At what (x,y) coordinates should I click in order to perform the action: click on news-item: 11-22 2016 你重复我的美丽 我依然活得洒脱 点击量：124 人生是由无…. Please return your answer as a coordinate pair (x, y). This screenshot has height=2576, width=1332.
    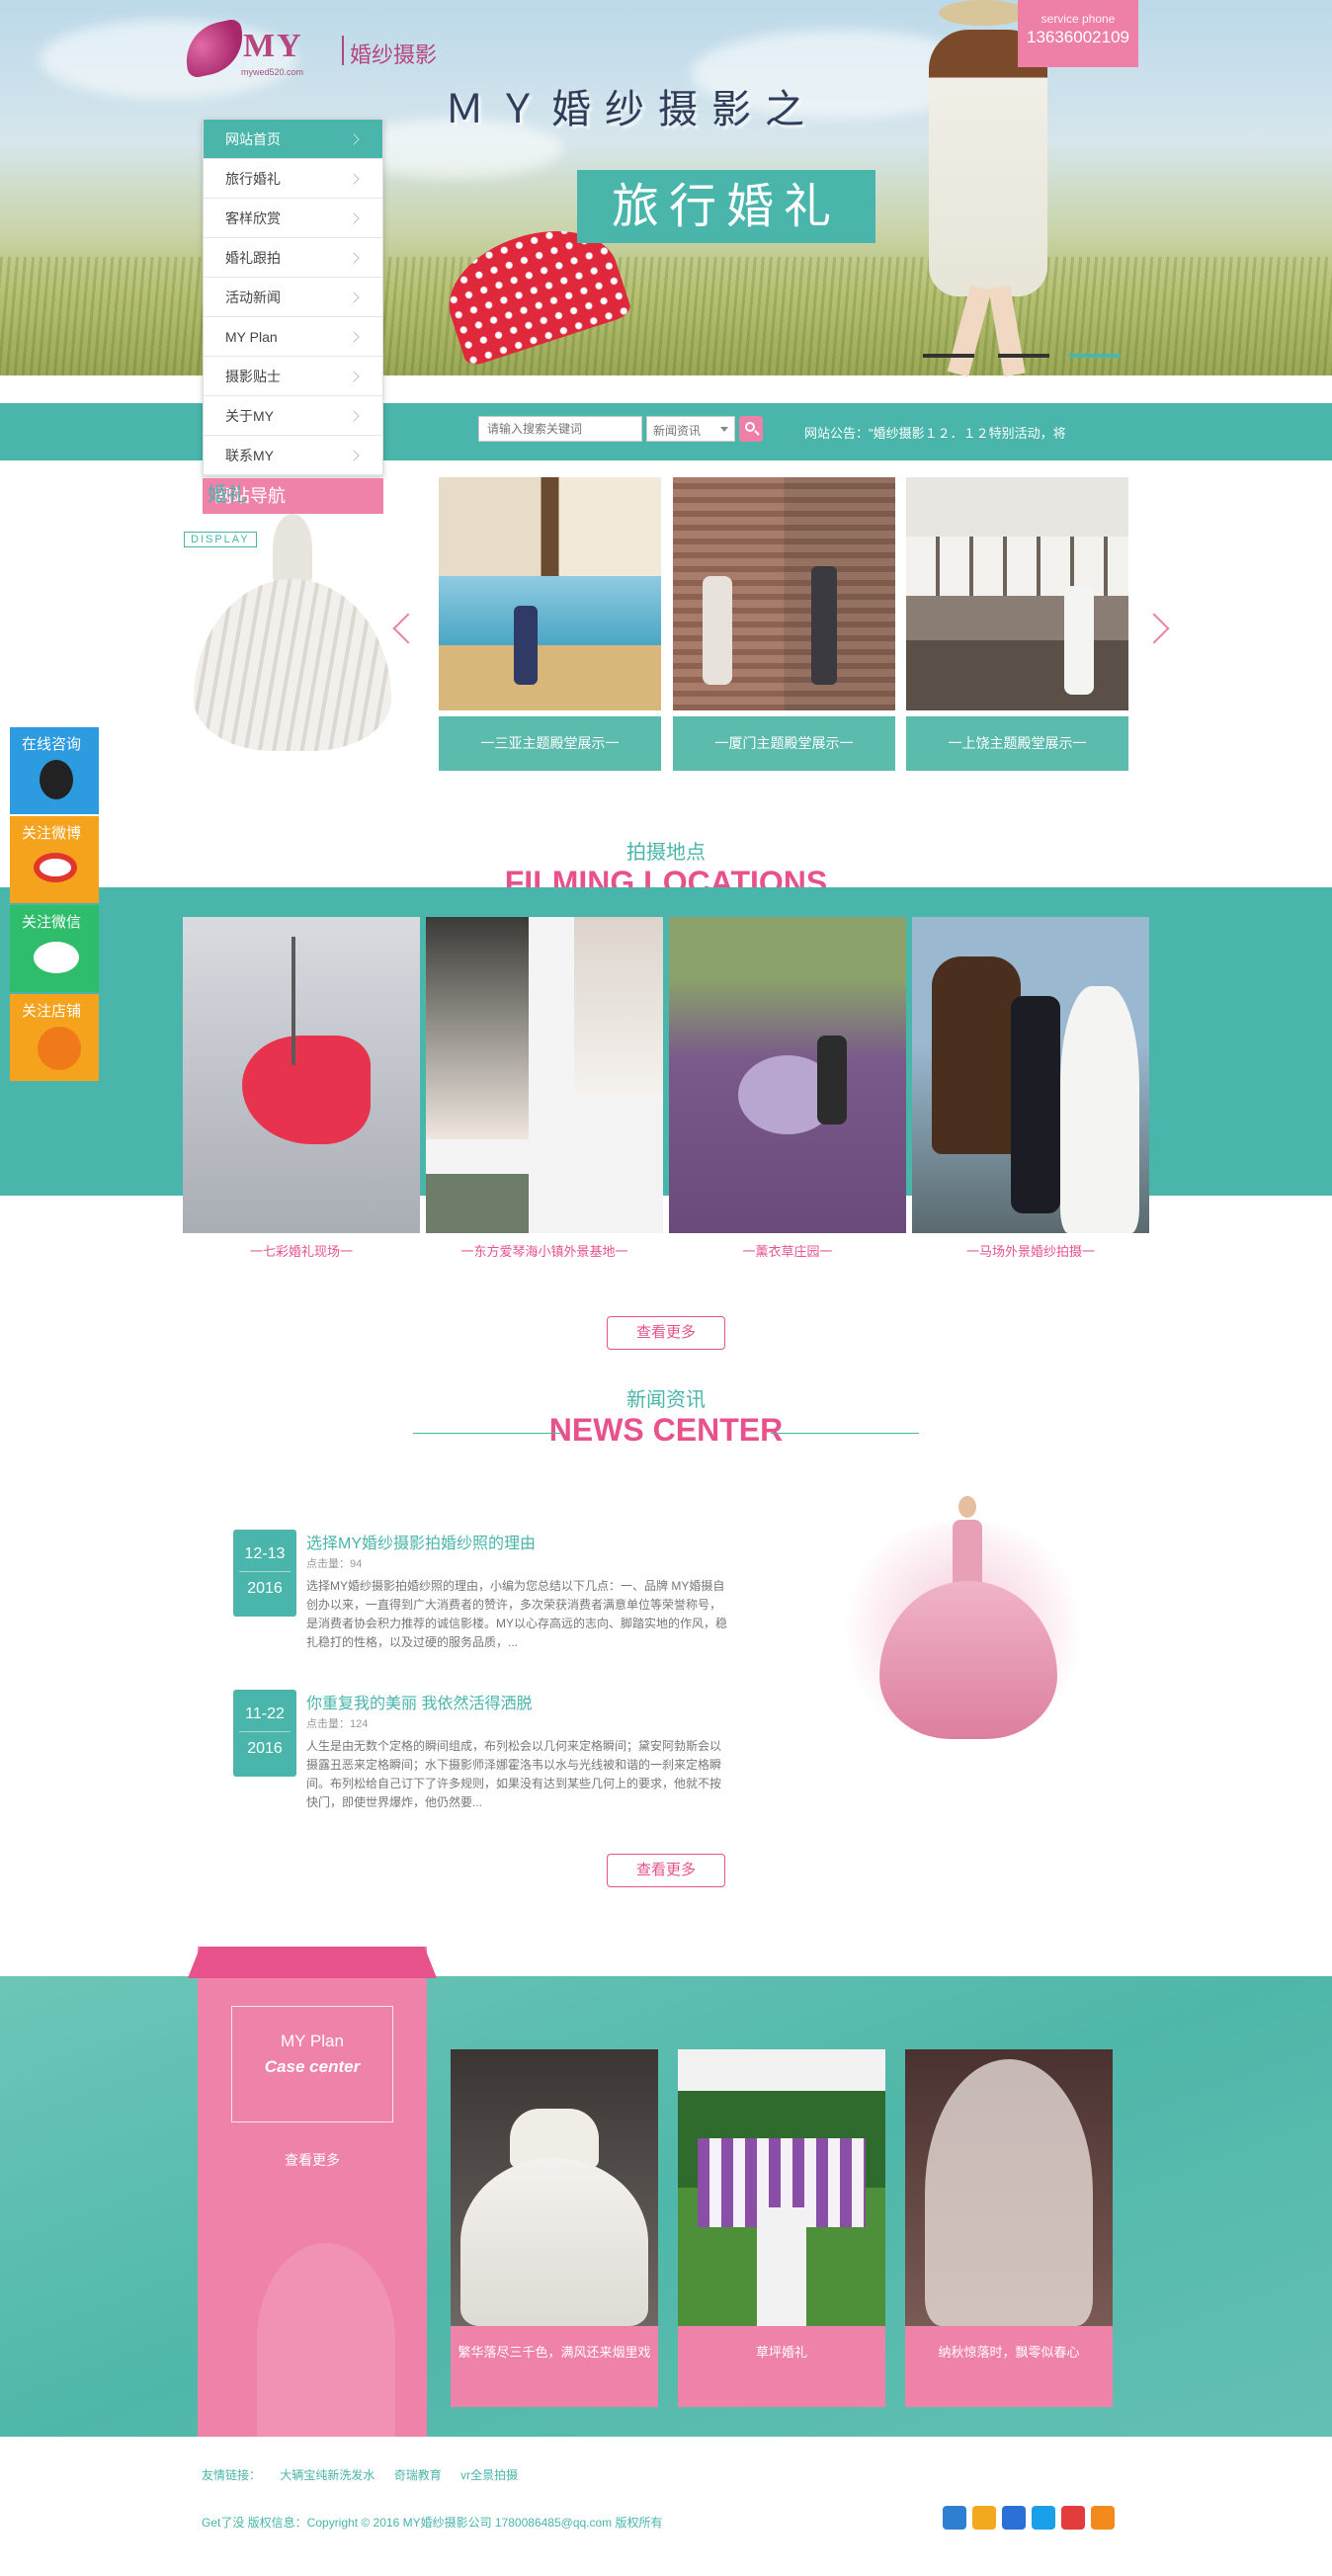
    Looking at the image, I should click on (485, 1759).